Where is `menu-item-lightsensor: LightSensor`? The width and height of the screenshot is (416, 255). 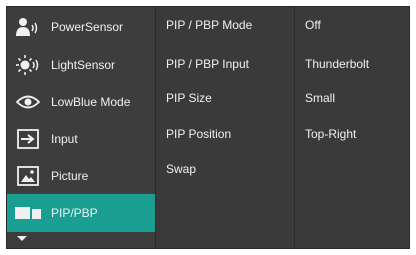 menu-item-lightsensor: LightSensor is located at coordinates (81, 64).